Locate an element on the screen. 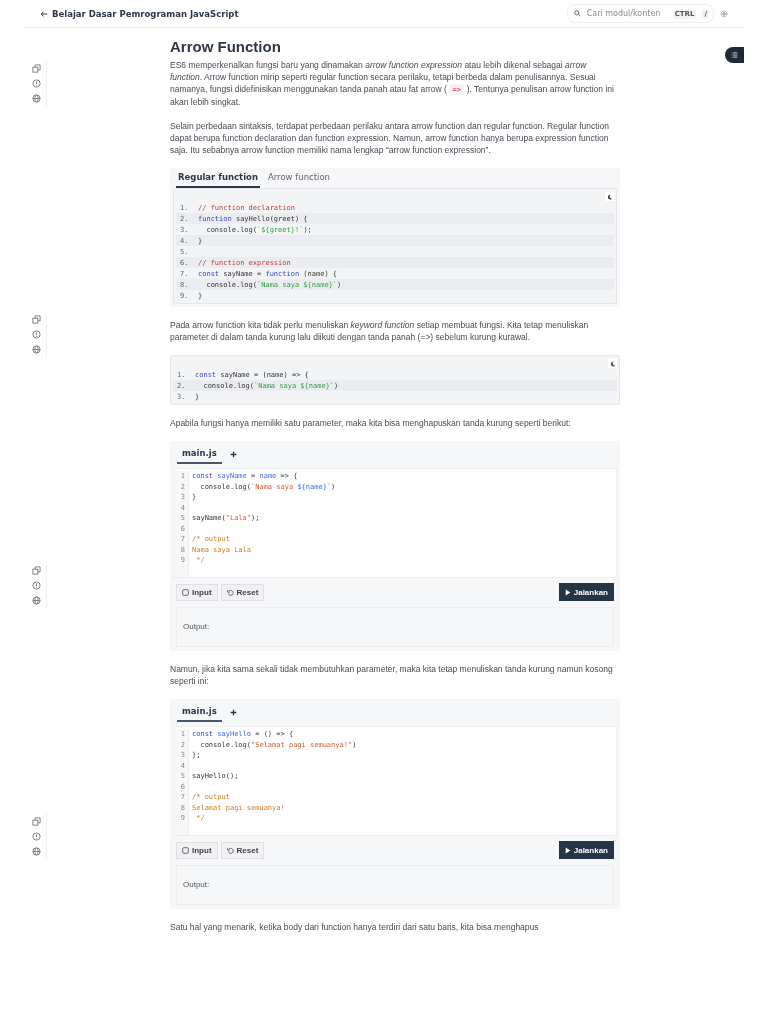 The height and width of the screenshot is (1024, 768). search-icon is located at coordinates (577, 13).